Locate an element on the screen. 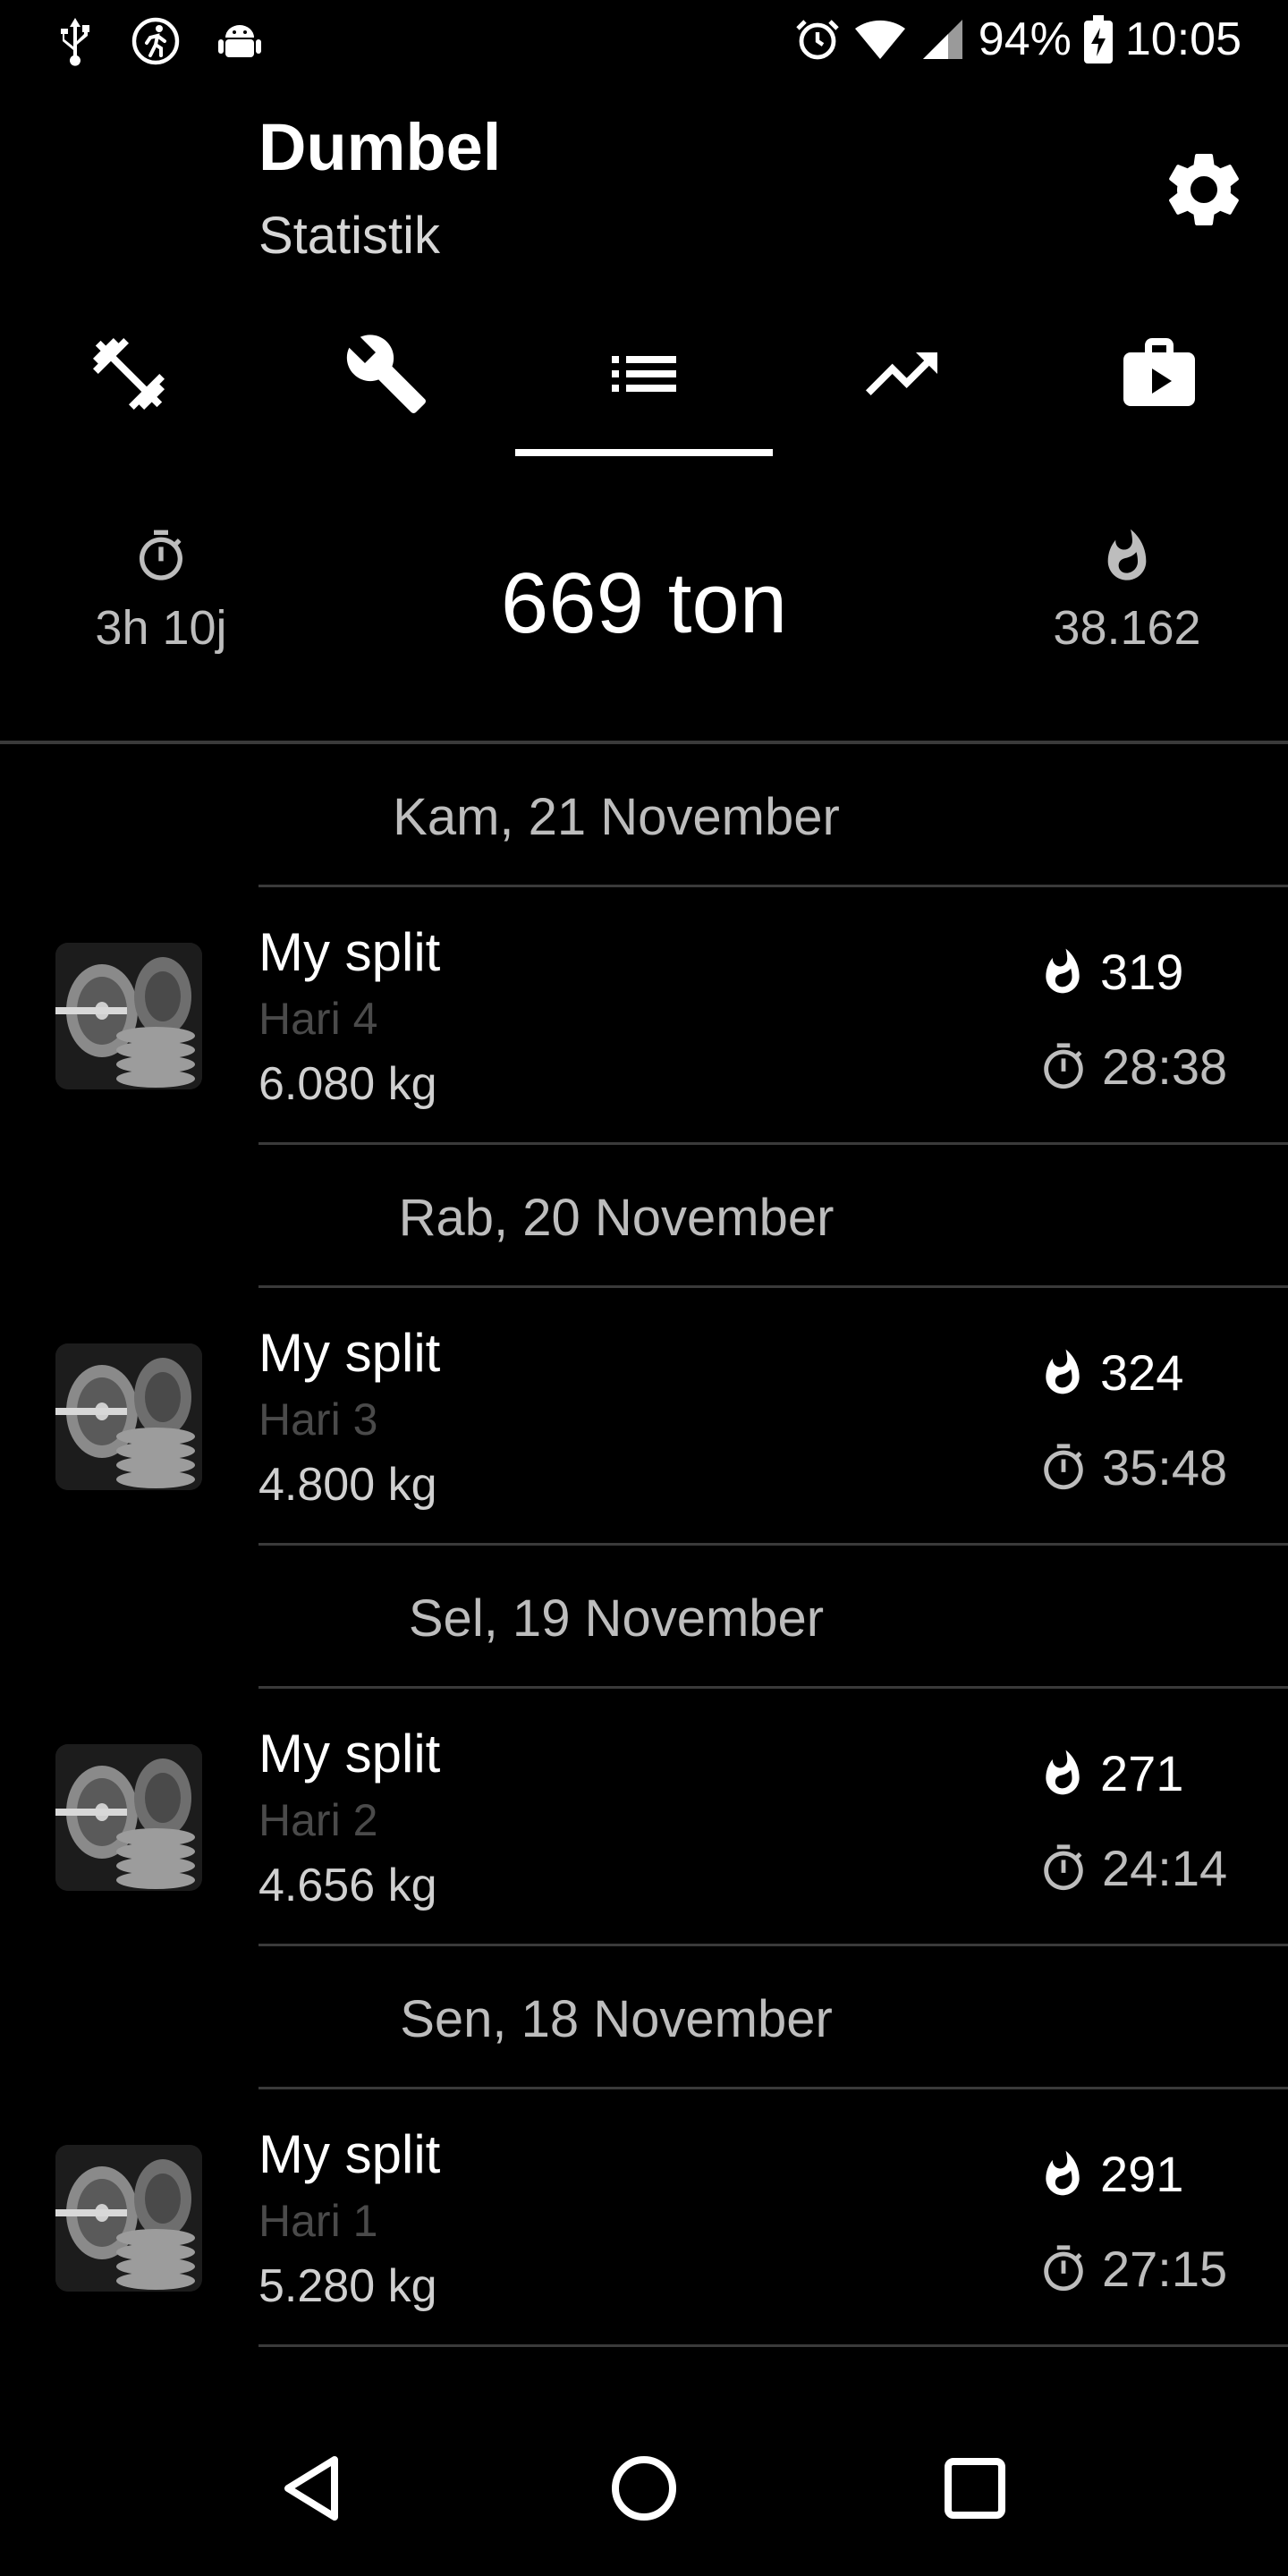  tab-workouts is located at coordinates (129, 384).